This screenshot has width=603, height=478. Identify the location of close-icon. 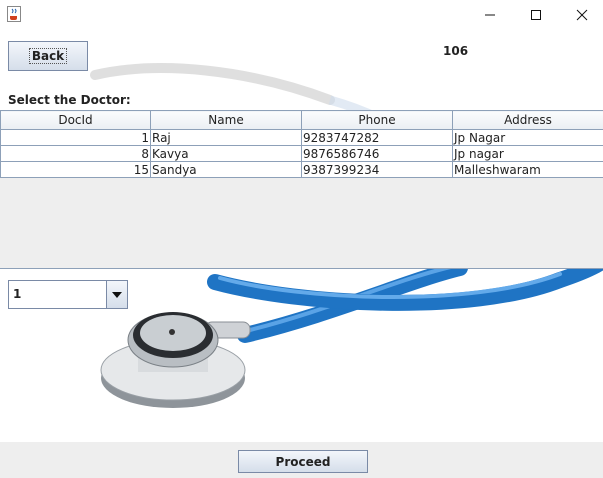
(582, 15).